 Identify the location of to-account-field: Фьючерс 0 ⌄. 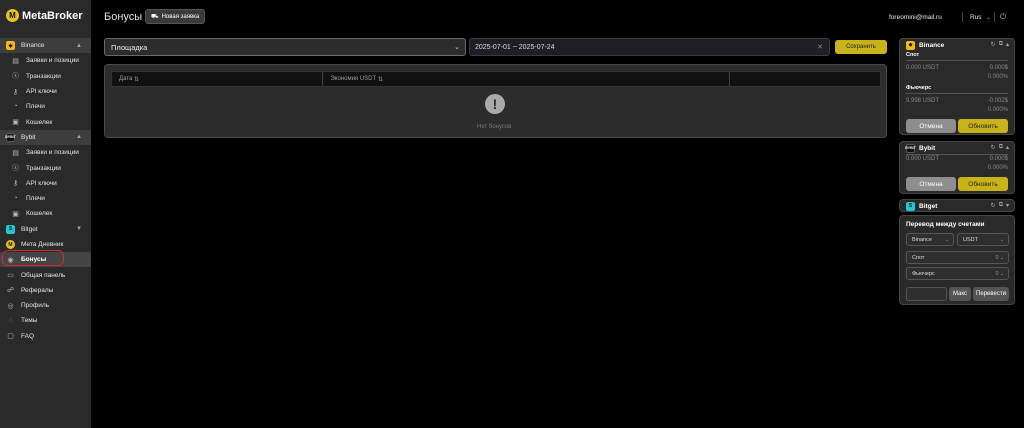
(957, 273).